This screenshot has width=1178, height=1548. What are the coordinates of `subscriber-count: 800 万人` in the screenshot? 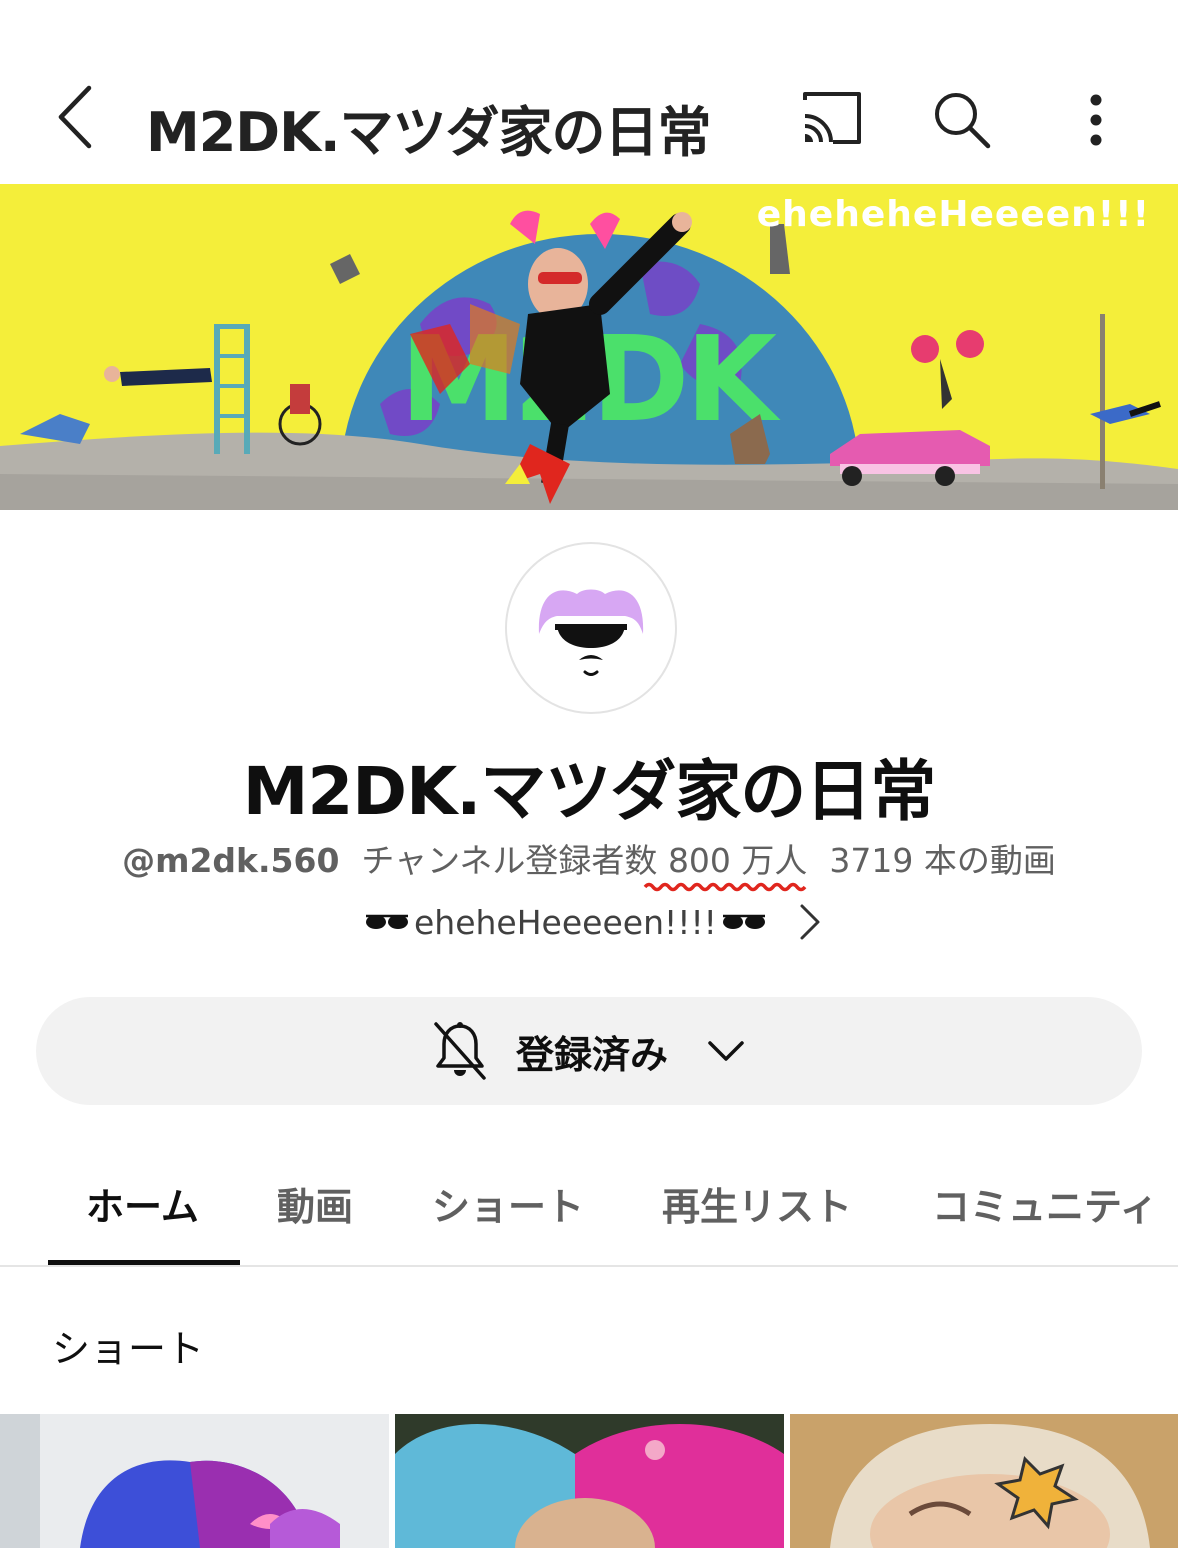 It's located at (725, 863).